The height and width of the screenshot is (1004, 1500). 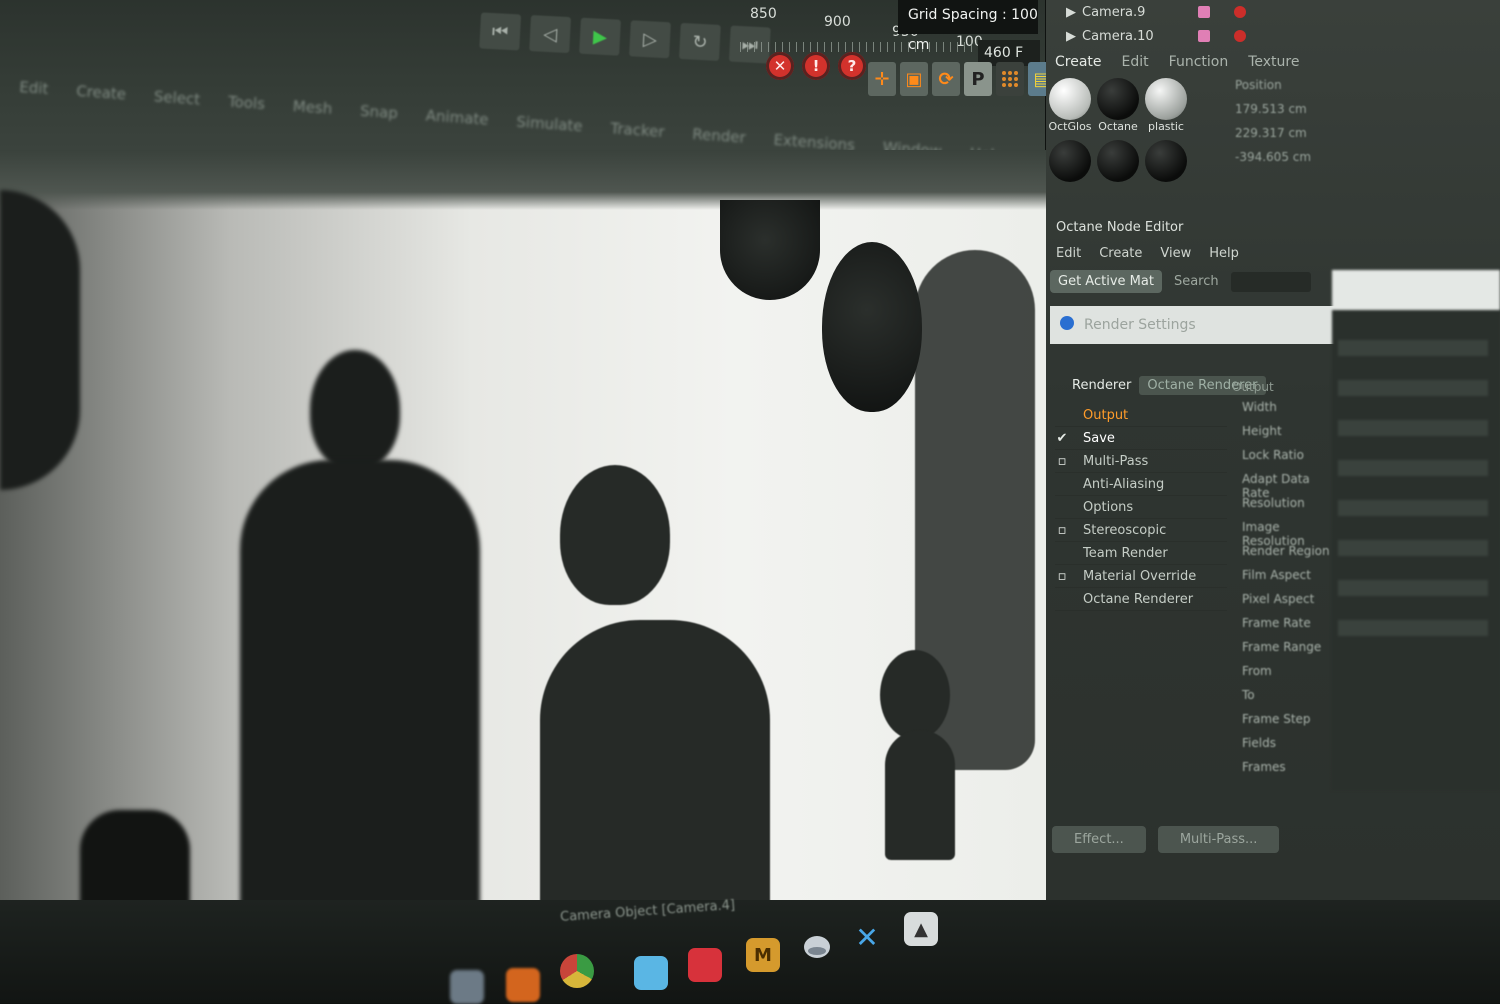 What do you see at coordinates (867, 937) in the screenshot?
I see `x-app-icon: ✕` at bounding box center [867, 937].